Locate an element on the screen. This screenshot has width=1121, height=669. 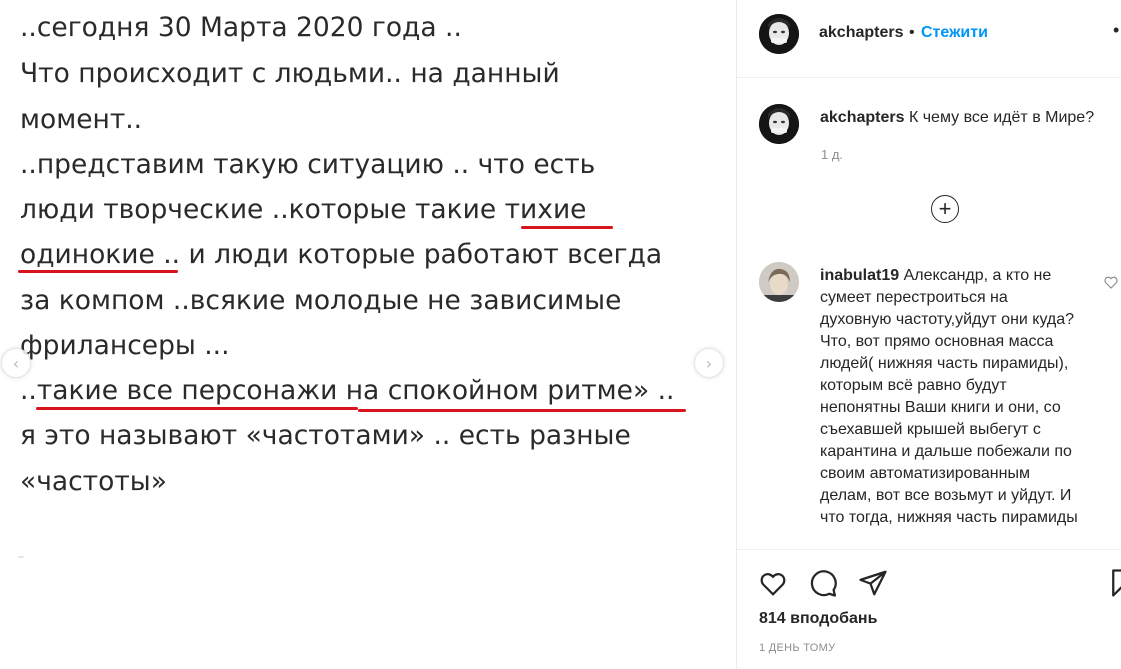
caption-text: akchapters К чему все идёт в Мире? is located at coordinates (957, 118).